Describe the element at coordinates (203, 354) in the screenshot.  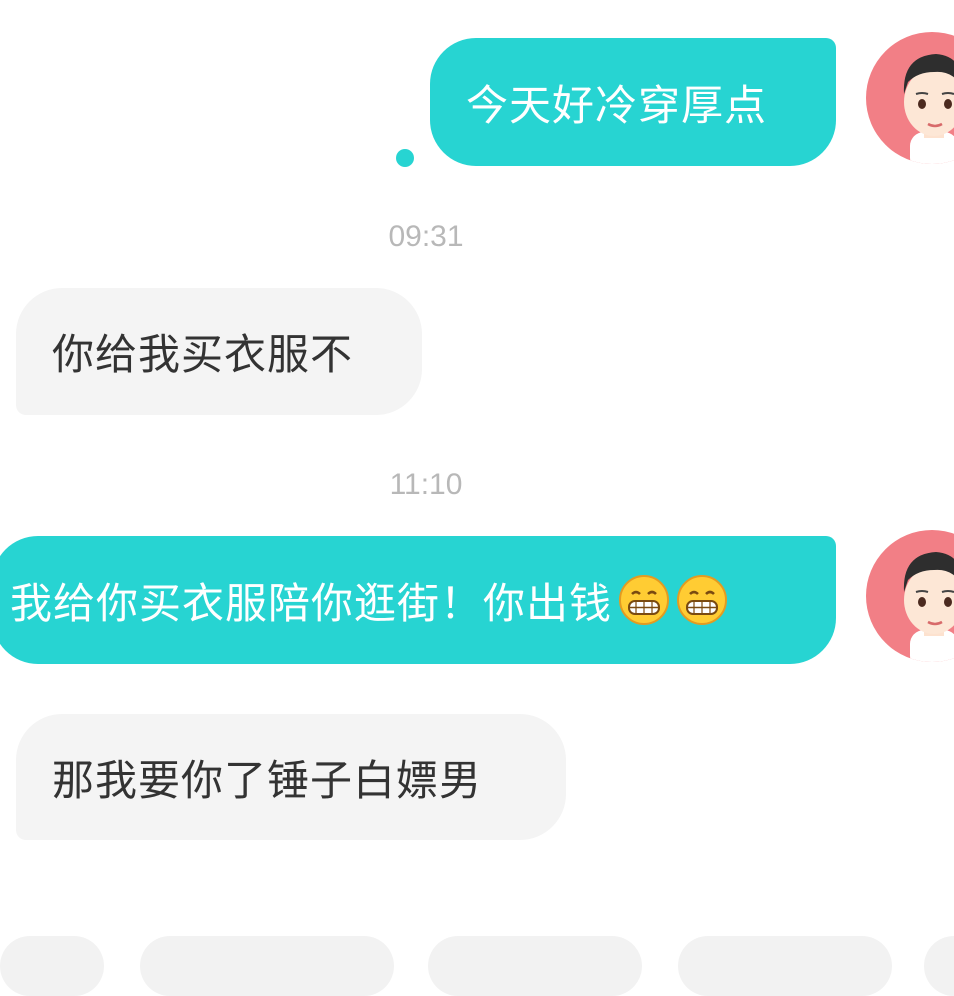
I see `message-text: 你给我买衣服不` at that location.